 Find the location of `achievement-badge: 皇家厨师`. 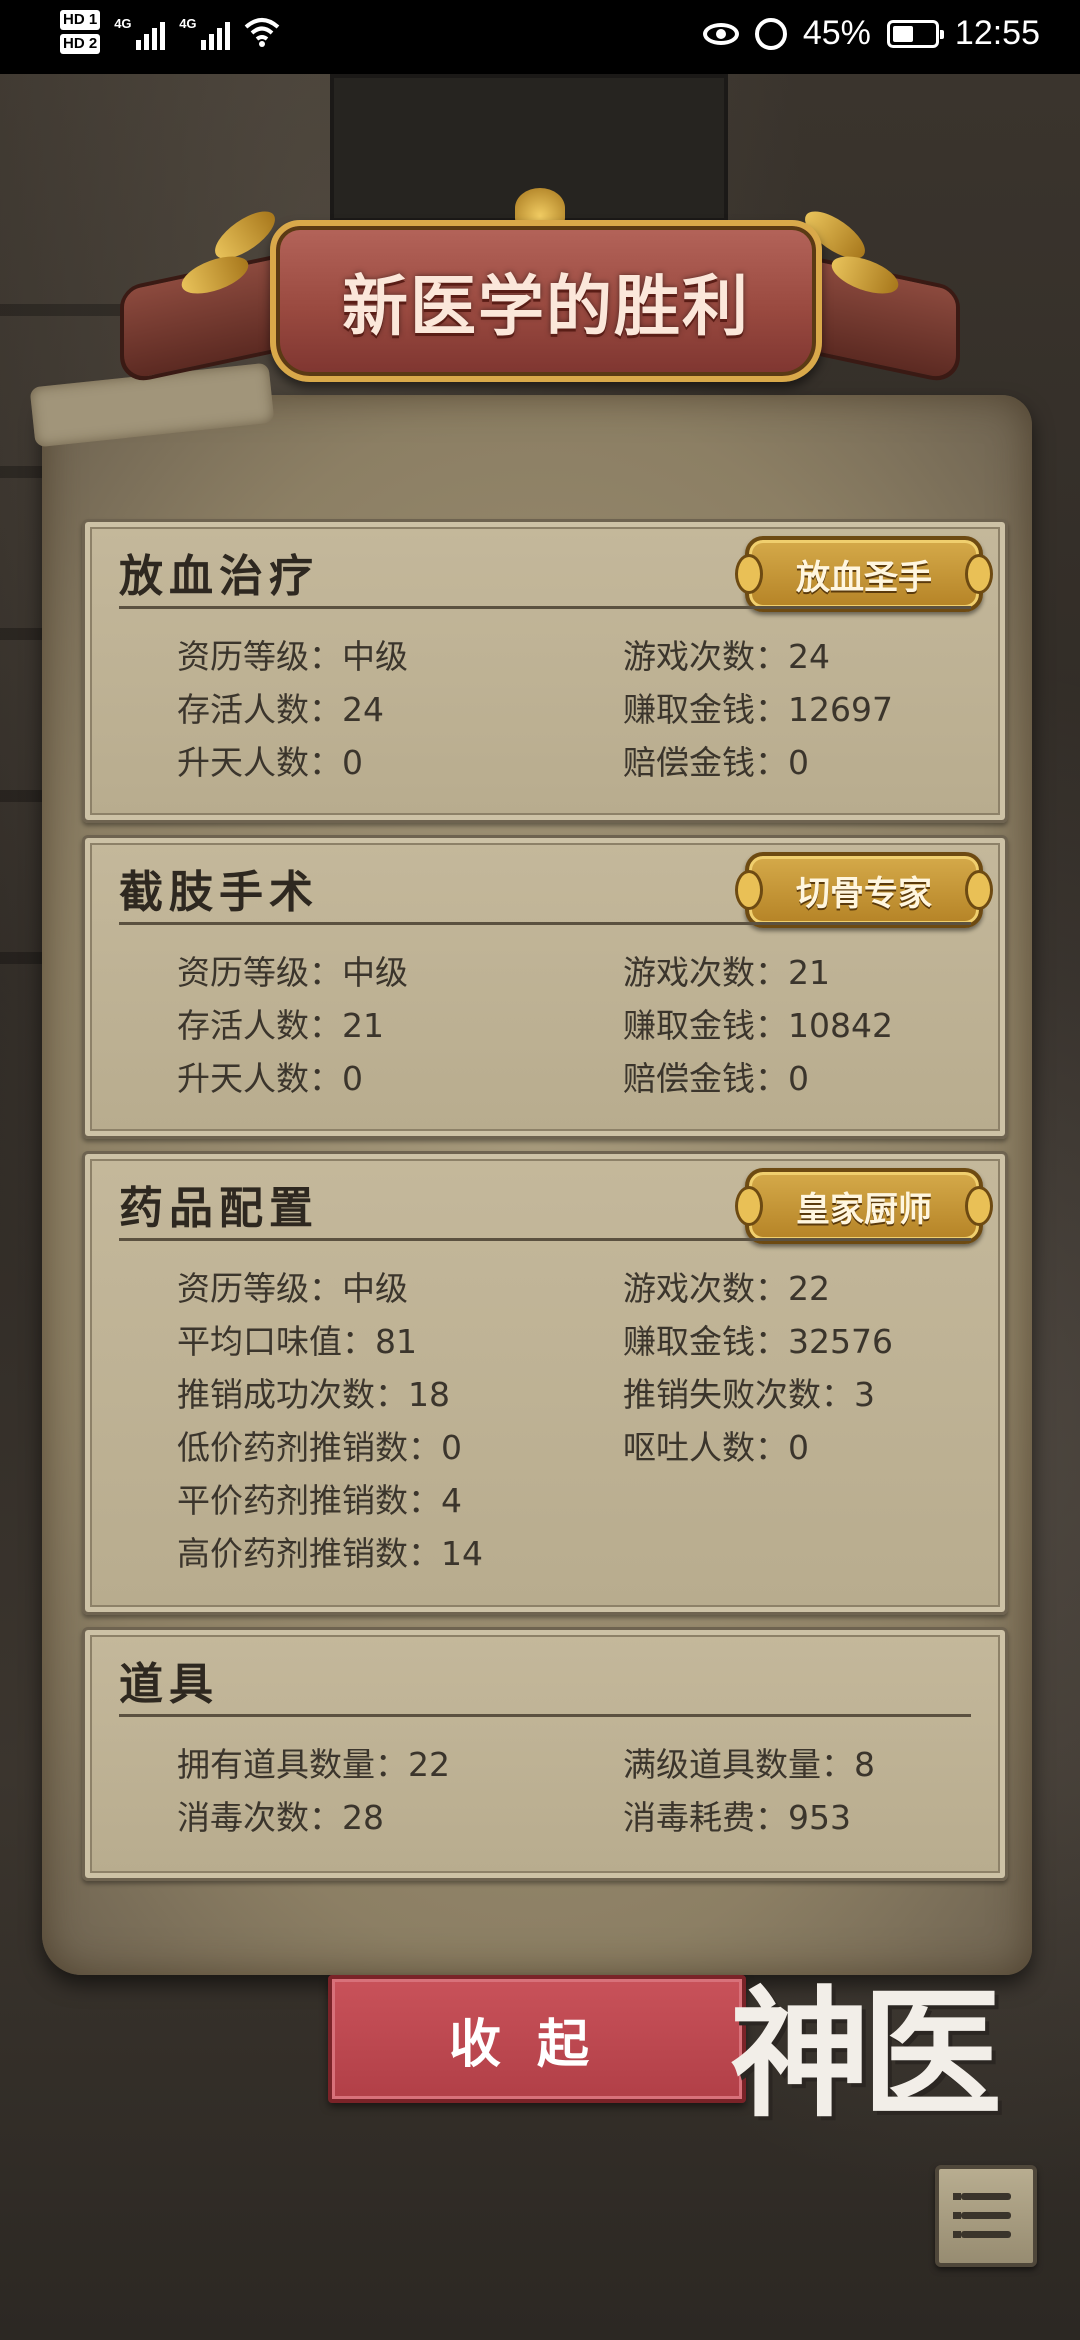

achievement-badge: 皇家厨师 is located at coordinates (864, 1206).